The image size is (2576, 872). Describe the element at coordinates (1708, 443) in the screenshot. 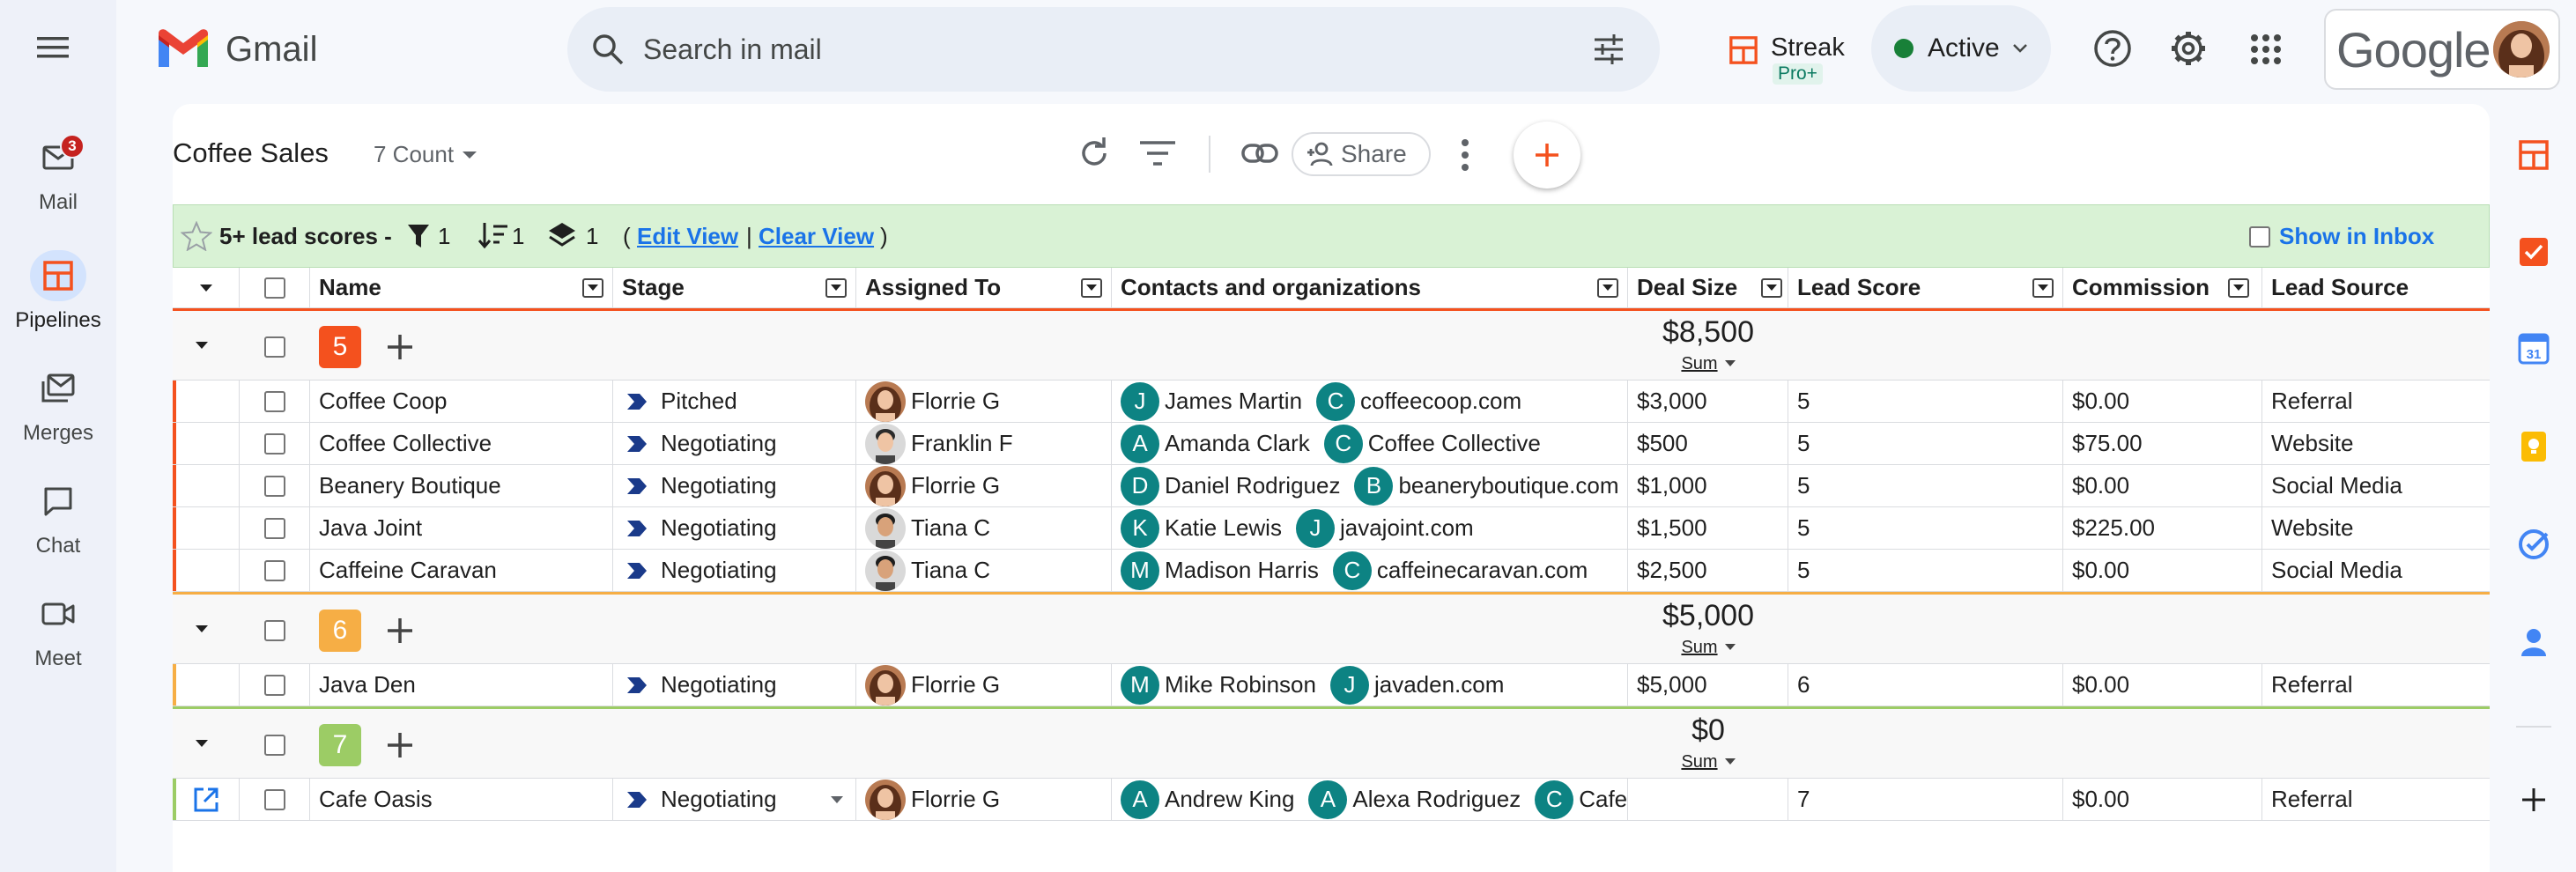

I see `cell-deal: $500` at that location.